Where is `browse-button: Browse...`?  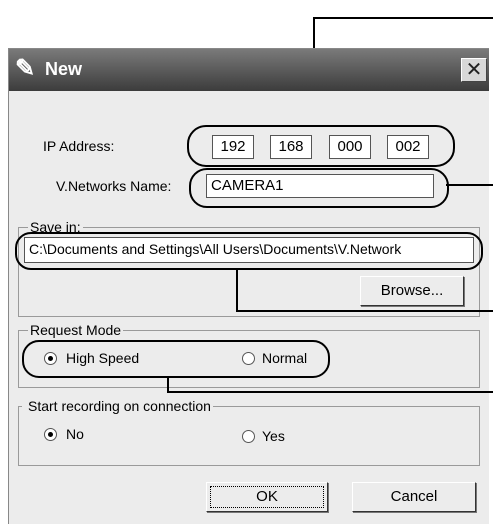 browse-button: Browse... is located at coordinates (412, 291).